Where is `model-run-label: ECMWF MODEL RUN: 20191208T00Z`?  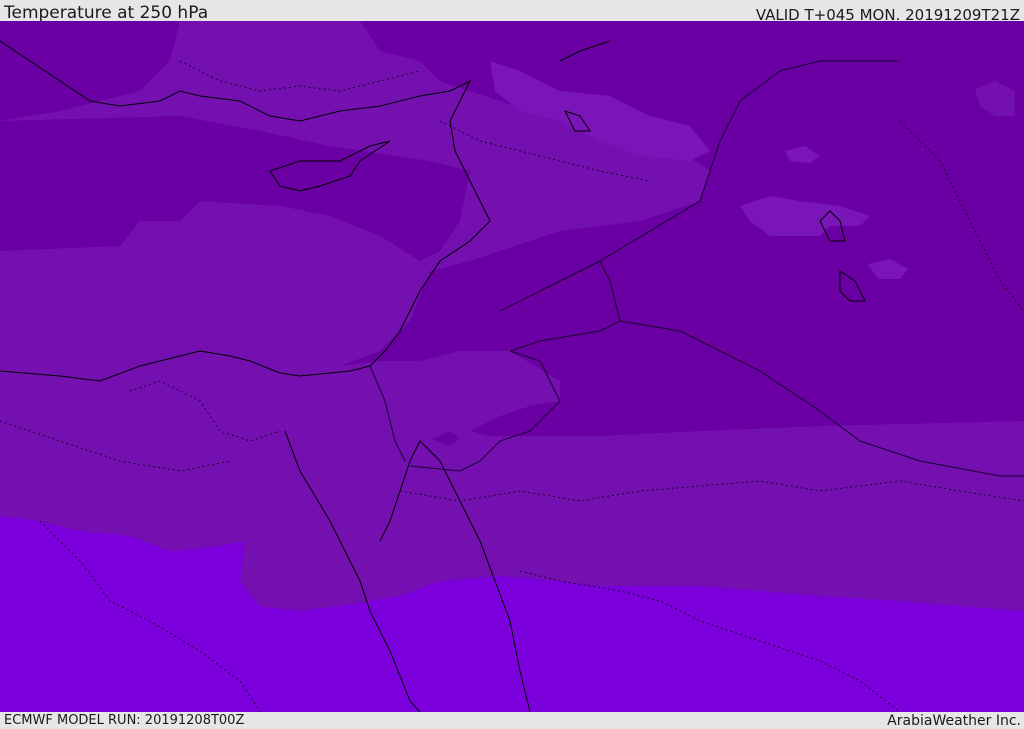 model-run-label: ECMWF MODEL RUN: 20191208T00Z is located at coordinates (124, 720).